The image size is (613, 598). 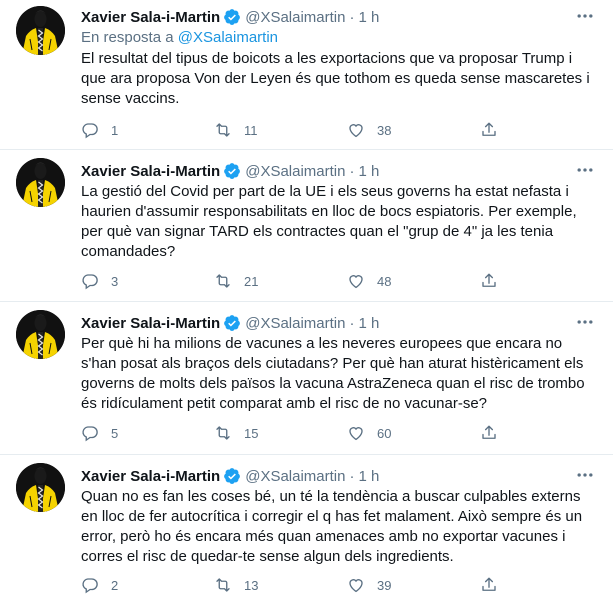 I want to click on reply-context: En resposta a @XSalaimartin, so click(x=179, y=37).